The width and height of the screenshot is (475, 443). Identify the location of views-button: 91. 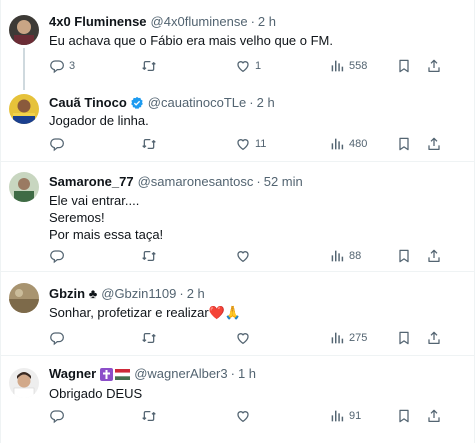
(345, 416).